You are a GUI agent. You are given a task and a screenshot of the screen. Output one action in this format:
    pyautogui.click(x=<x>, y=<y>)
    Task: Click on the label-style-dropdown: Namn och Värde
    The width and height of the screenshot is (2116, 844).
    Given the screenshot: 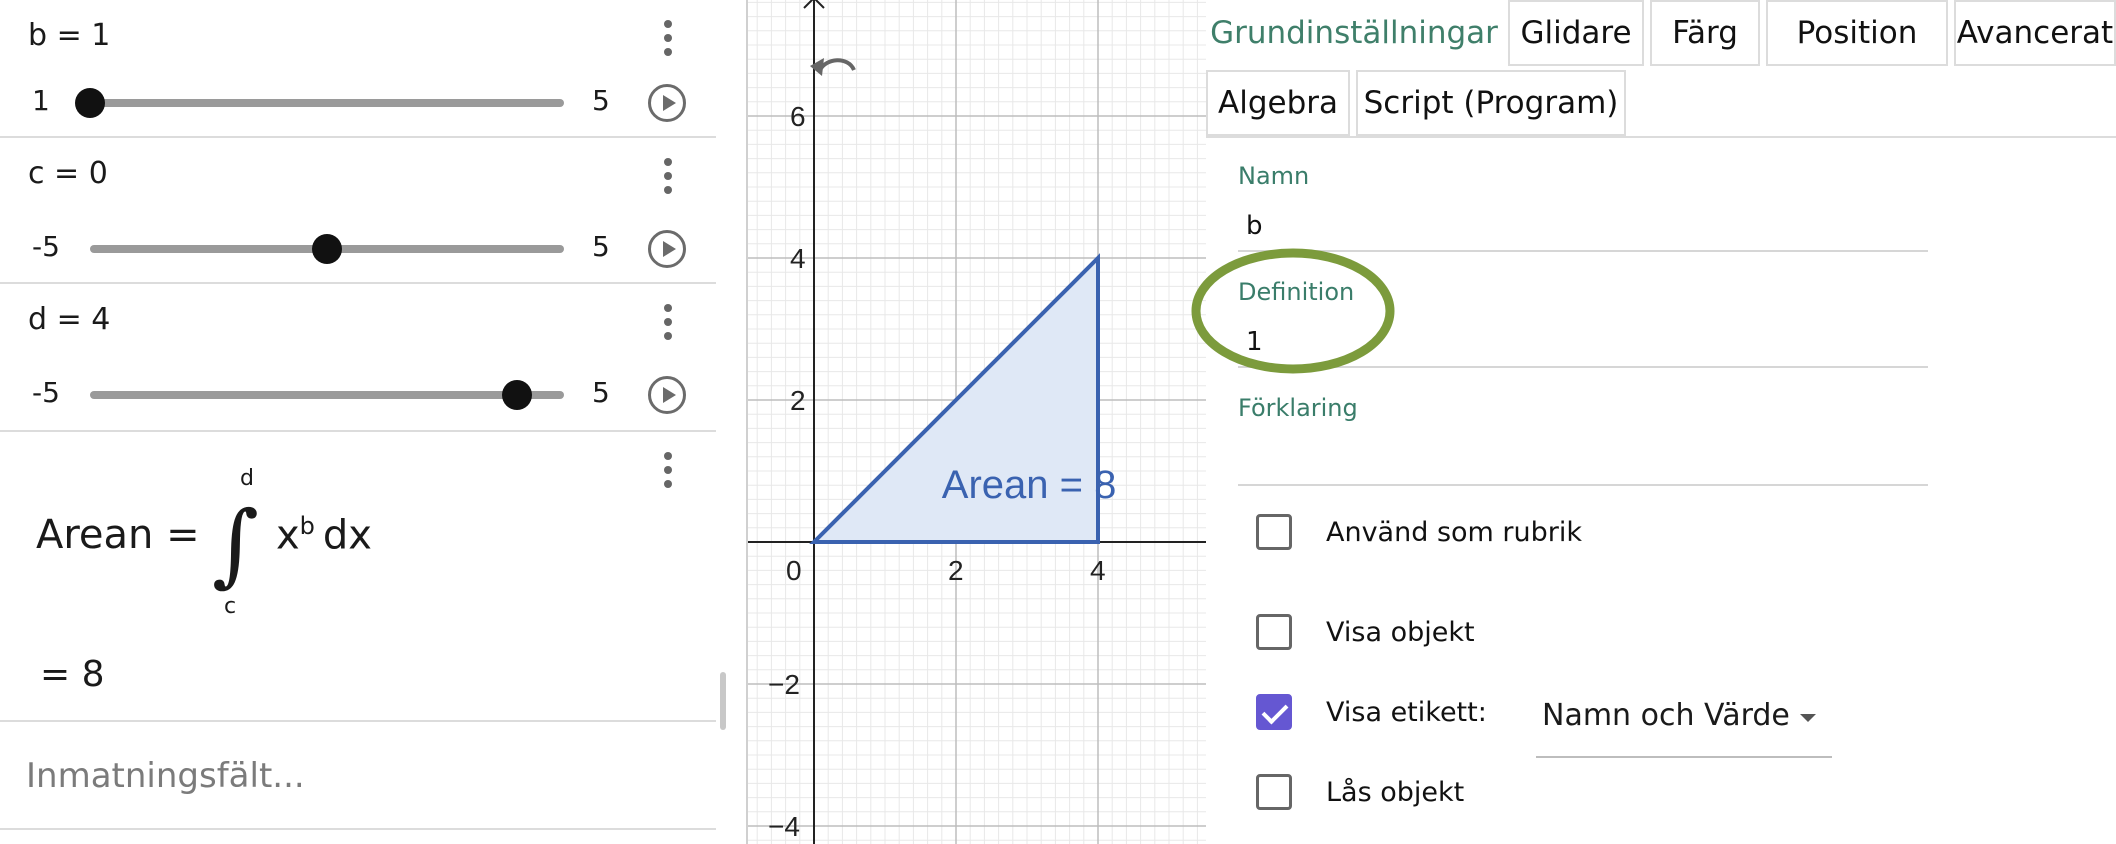 What is the action you would take?
    pyautogui.click(x=1684, y=724)
    